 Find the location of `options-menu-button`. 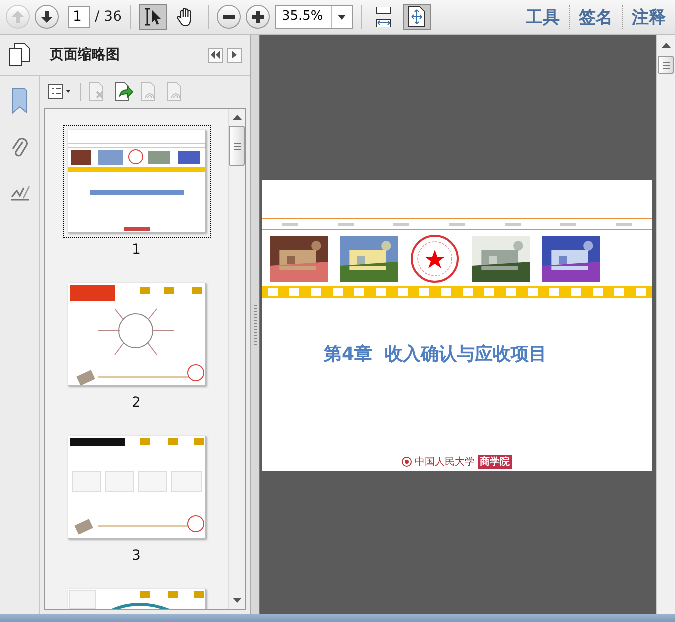

options-menu-button is located at coordinates (60, 92).